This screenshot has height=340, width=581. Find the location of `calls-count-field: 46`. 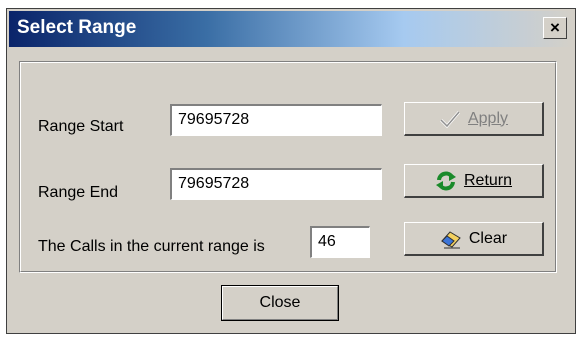

calls-count-field: 46 is located at coordinates (340, 242).